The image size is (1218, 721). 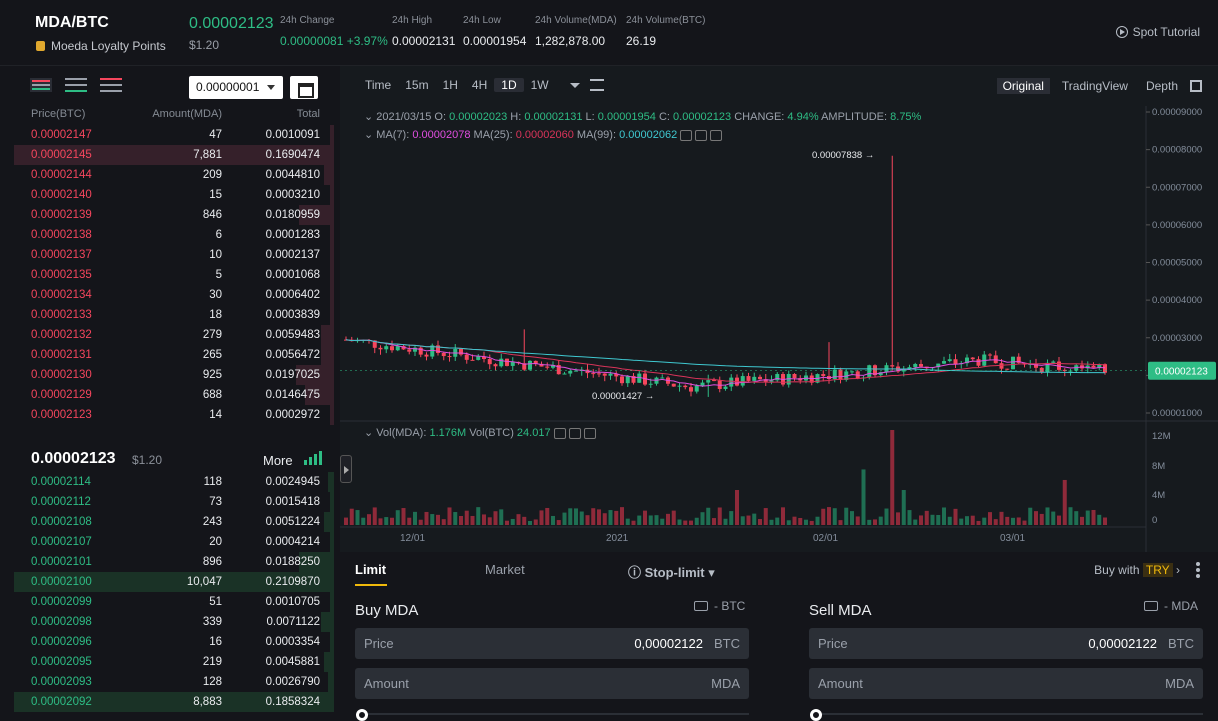 I want to click on row-price: 0.00002096, so click(x=61, y=642).